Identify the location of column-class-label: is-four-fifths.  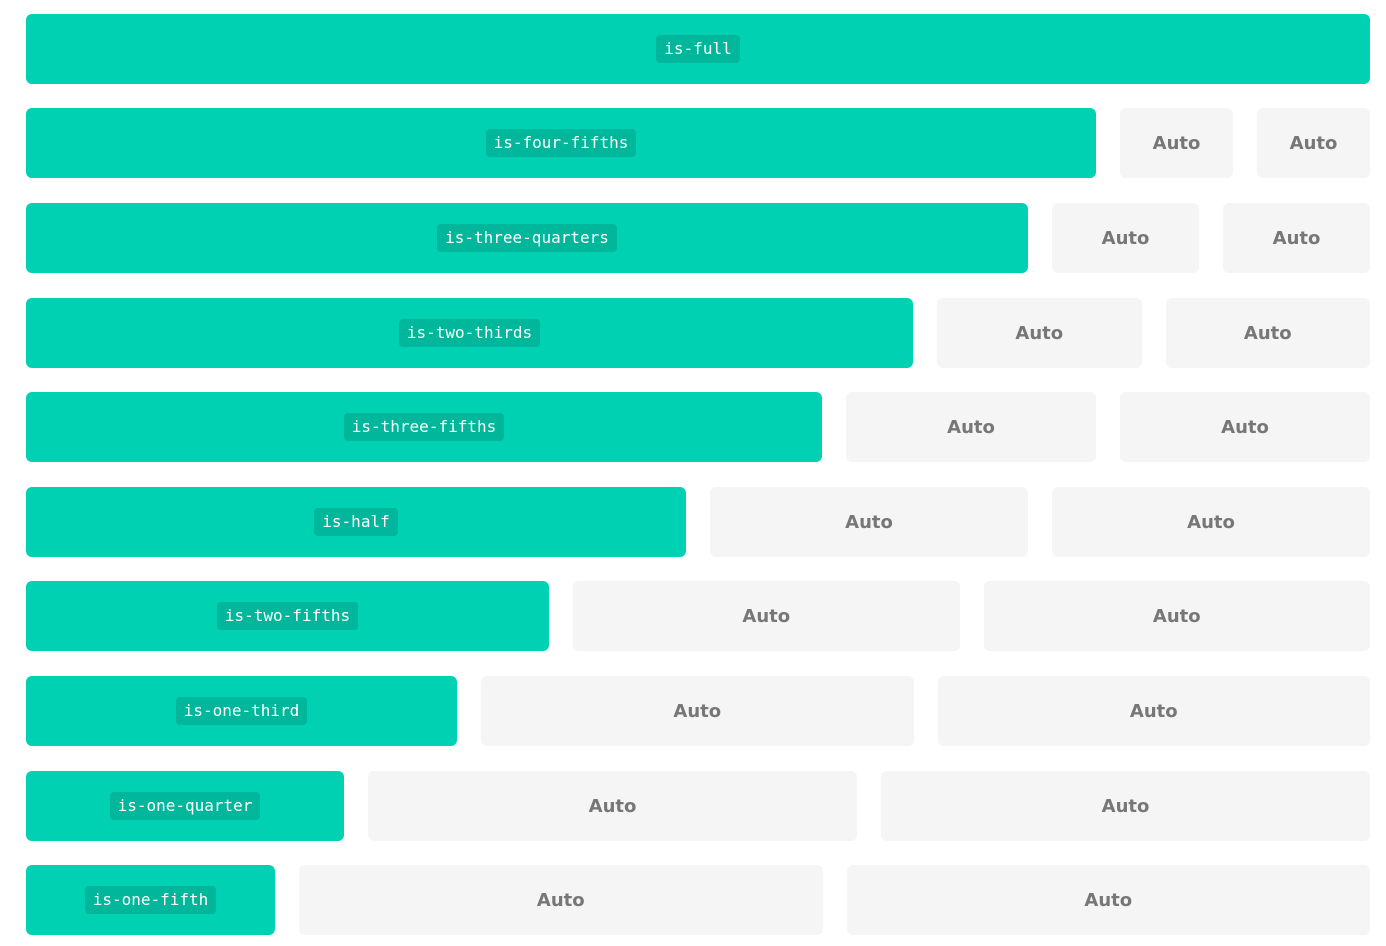
(561, 143).